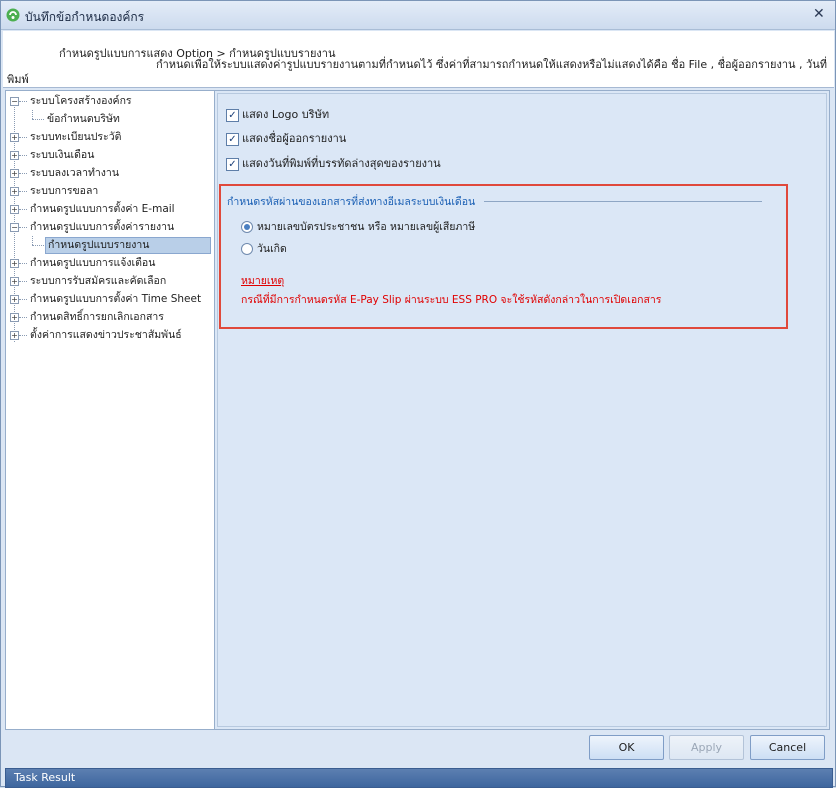 Image resolution: width=836 pixels, height=788 pixels. What do you see at coordinates (247, 227) in the screenshot?
I see `radio-id-card` at bounding box center [247, 227].